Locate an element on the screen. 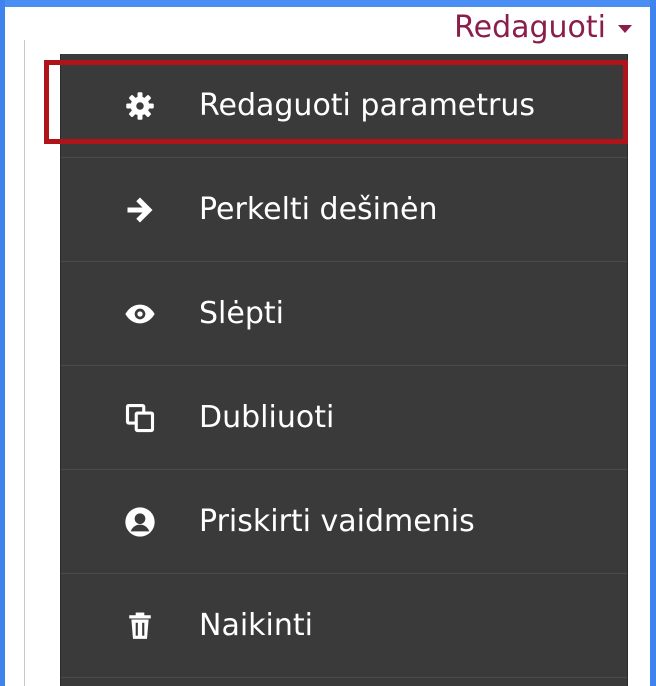 The width and height of the screenshot is (656, 686). trash-icon is located at coordinates (140, 626).